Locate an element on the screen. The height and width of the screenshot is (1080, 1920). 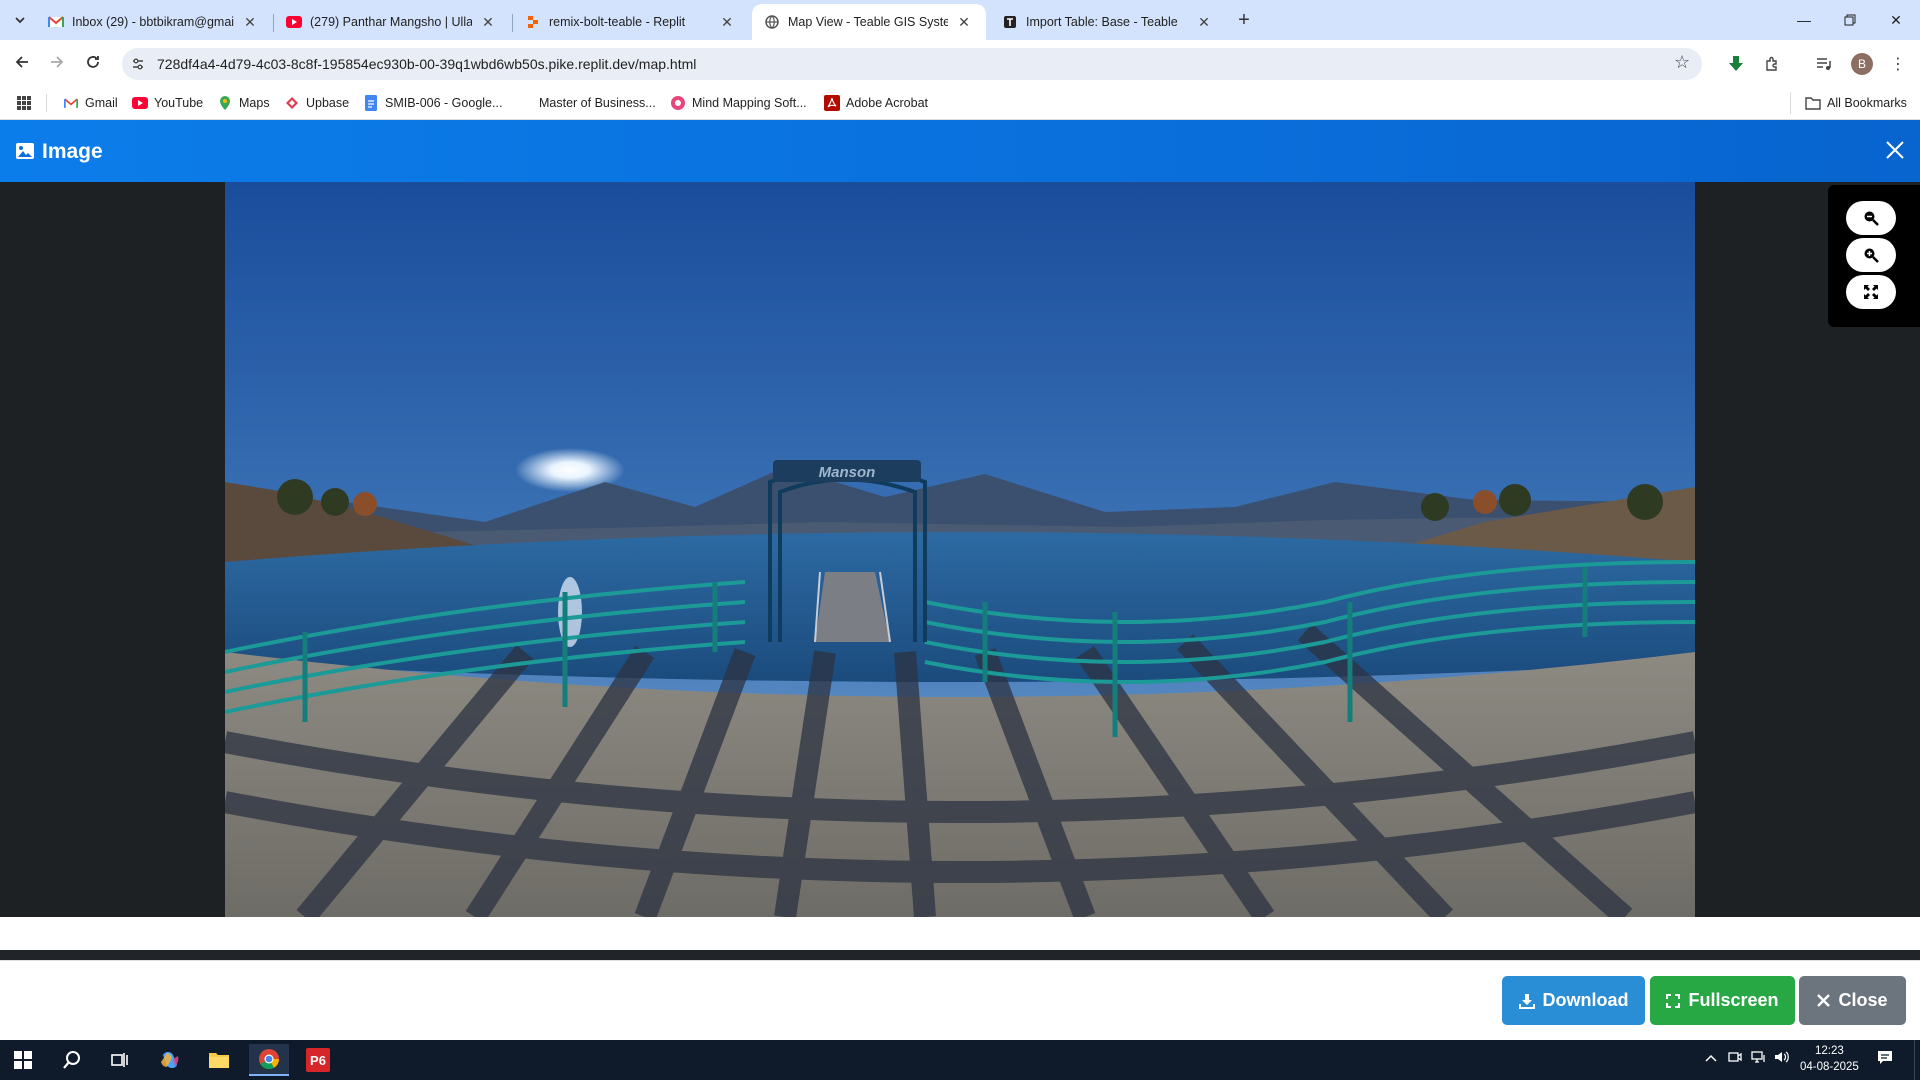
bookmark-youtube: YouTube is located at coordinates (167, 103).